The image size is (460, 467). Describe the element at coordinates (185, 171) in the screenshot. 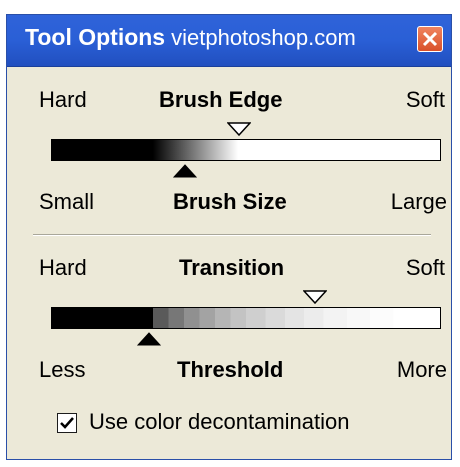

I see `brush-size-slider-handle` at that location.